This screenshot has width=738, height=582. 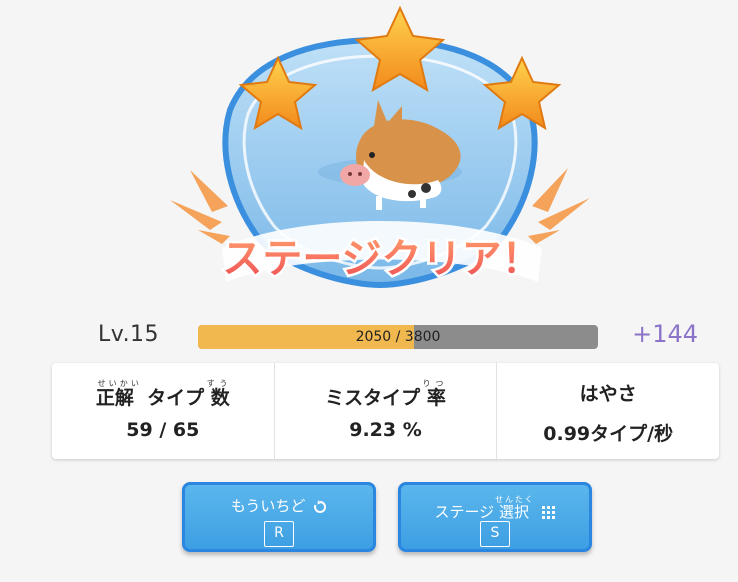 I want to click on retry-button-label: もういちど, so click(x=268, y=506).